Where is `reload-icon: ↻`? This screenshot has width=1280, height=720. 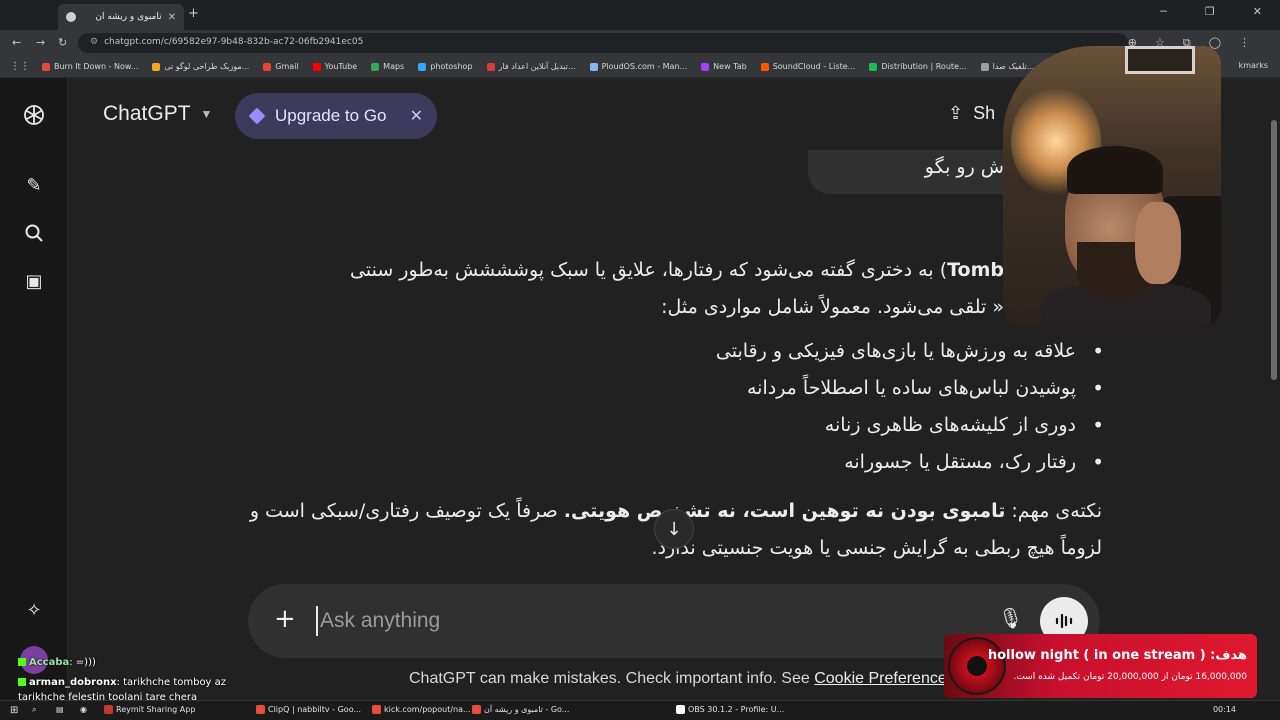 reload-icon: ↻ is located at coordinates (62, 42).